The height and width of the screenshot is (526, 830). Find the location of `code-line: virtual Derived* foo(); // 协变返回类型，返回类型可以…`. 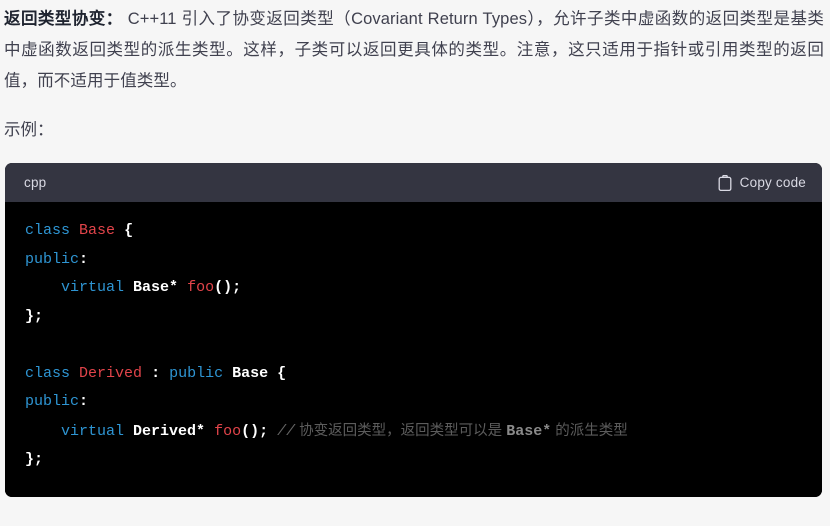

code-line: virtual Derived* foo(); // 协变返回类型，返回类型可以… is located at coordinates (326, 431).